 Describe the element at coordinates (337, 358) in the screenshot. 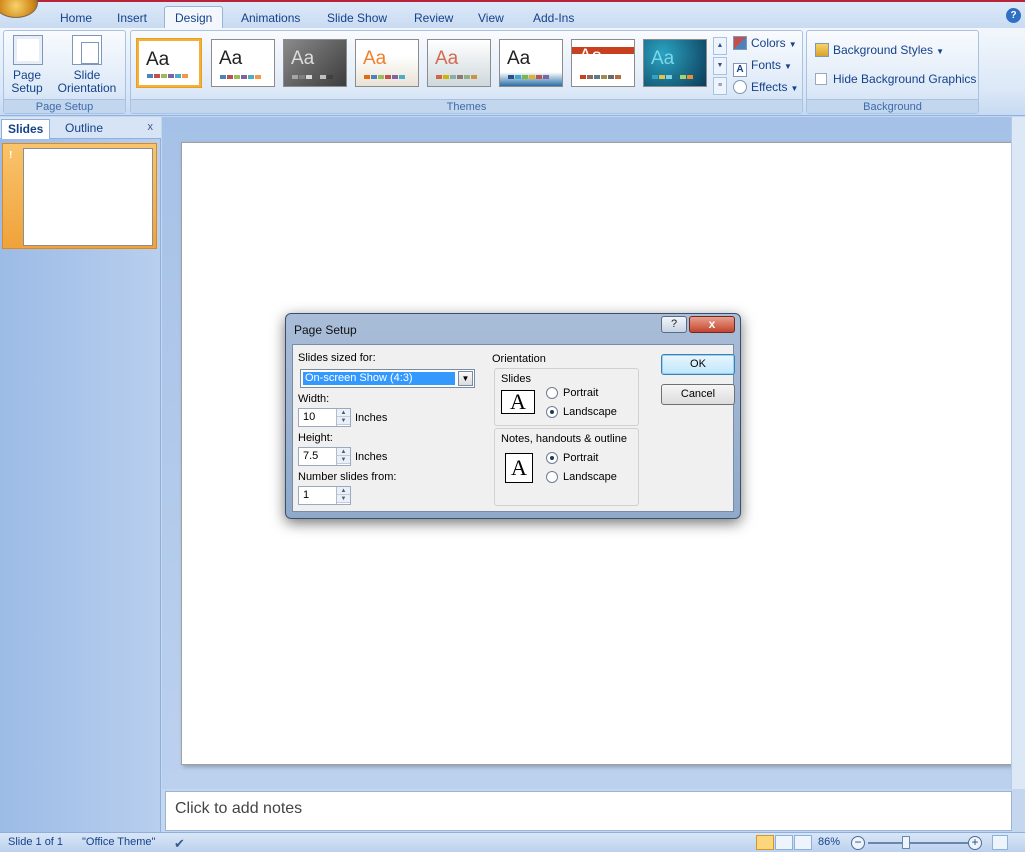

I see `slides-sized-for-label: Slides sized for:` at that location.